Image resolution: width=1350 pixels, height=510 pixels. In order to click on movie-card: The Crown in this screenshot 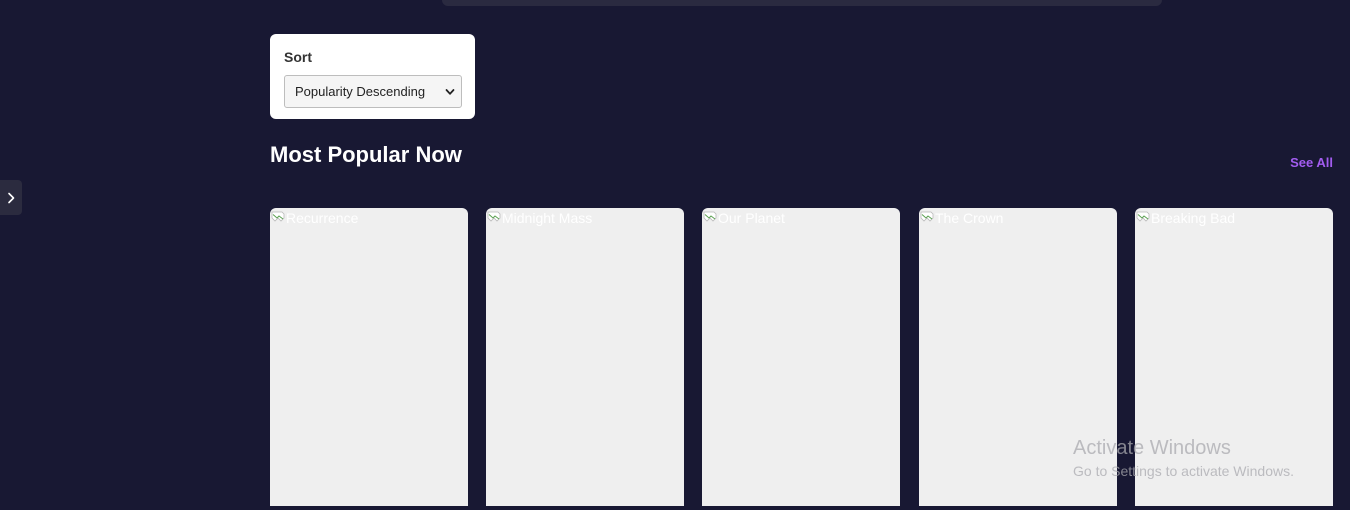, I will do `click(1018, 357)`.